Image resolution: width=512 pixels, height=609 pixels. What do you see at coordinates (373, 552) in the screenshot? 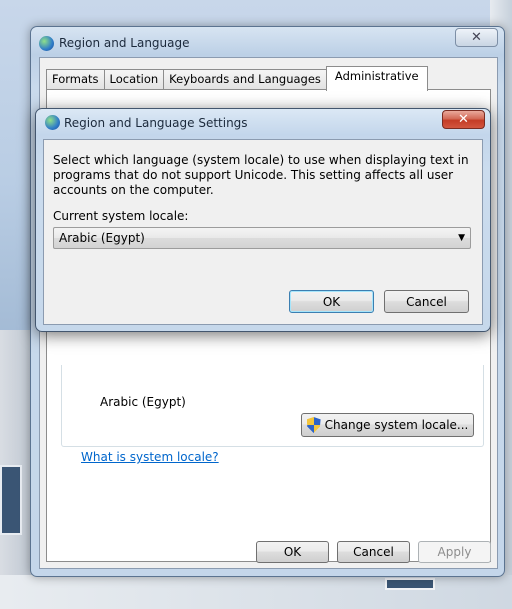
I see `cancel-button: Cancel` at bounding box center [373, 552].